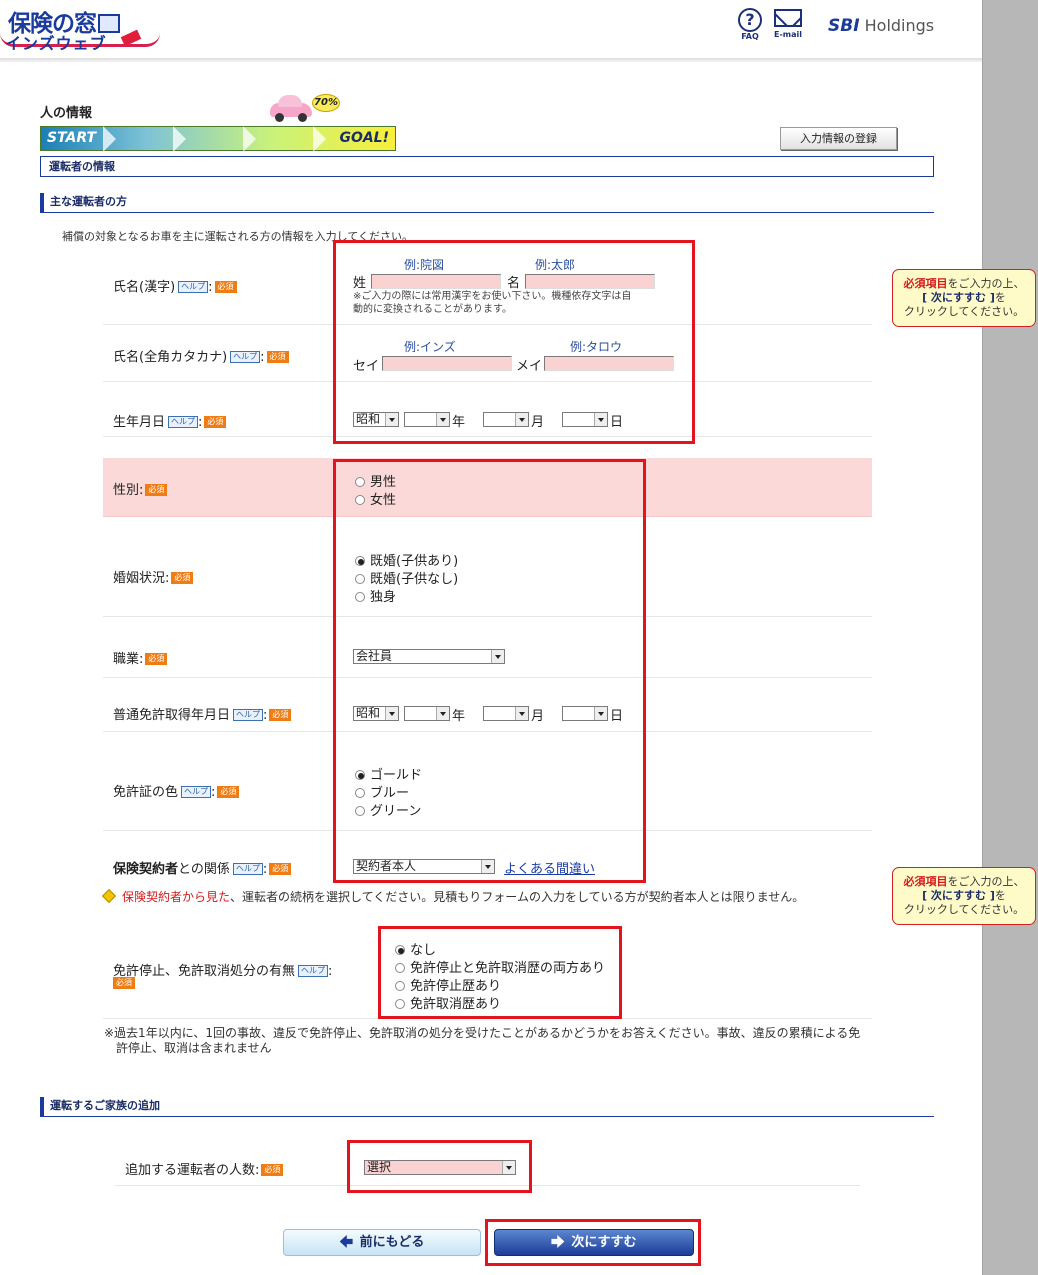 The height and width of the screenshot is (1275, 1038). I want to click on birth-era-select: 昭和, so click(376, 419).